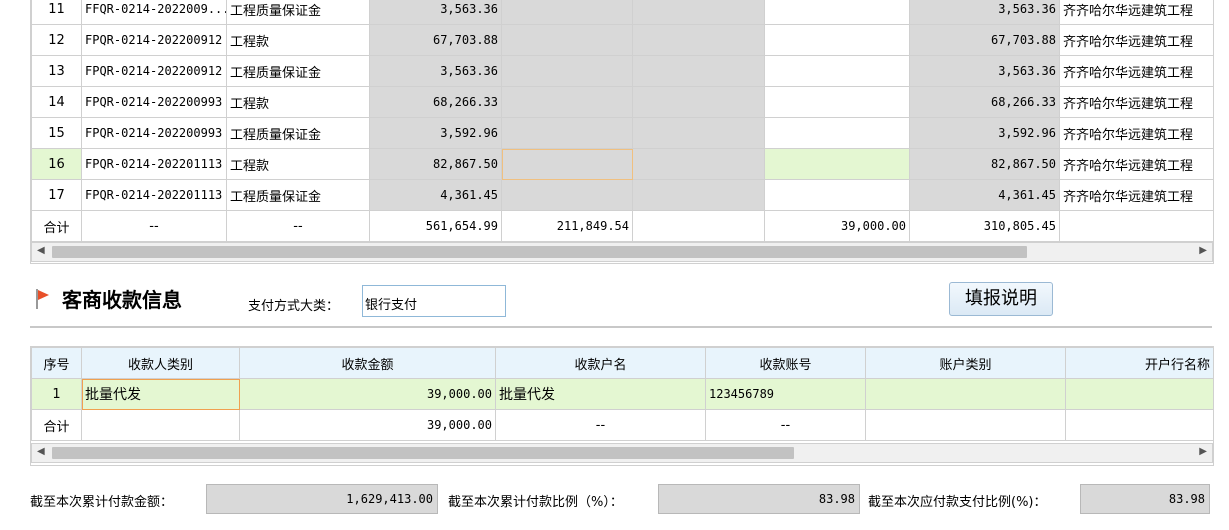 This screenshot has height=530, width=1229. I want to click on recv-account: 123456789, so click(785, 394).